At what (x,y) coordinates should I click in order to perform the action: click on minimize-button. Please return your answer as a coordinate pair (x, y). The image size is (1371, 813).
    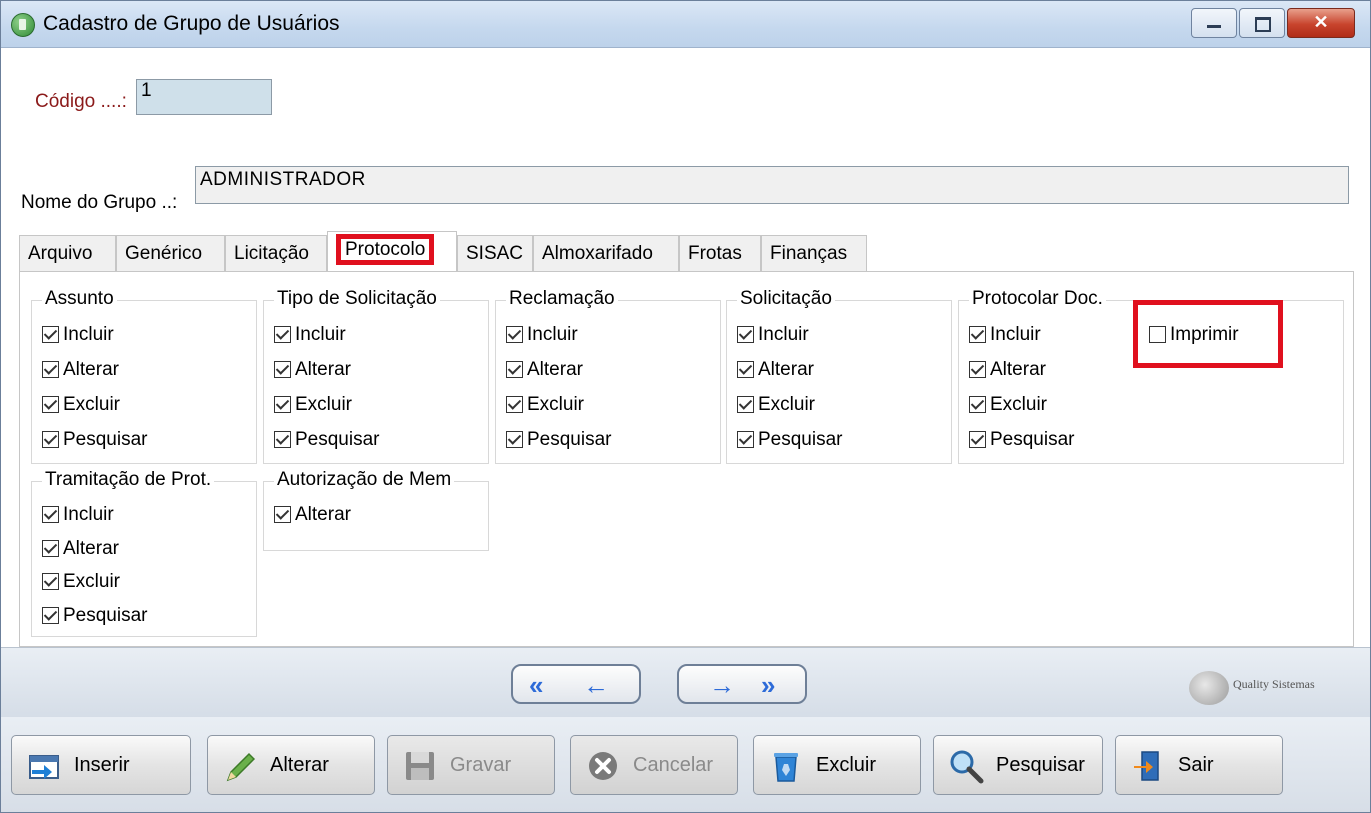
    Looking at the image, I should click on (1214, 23).